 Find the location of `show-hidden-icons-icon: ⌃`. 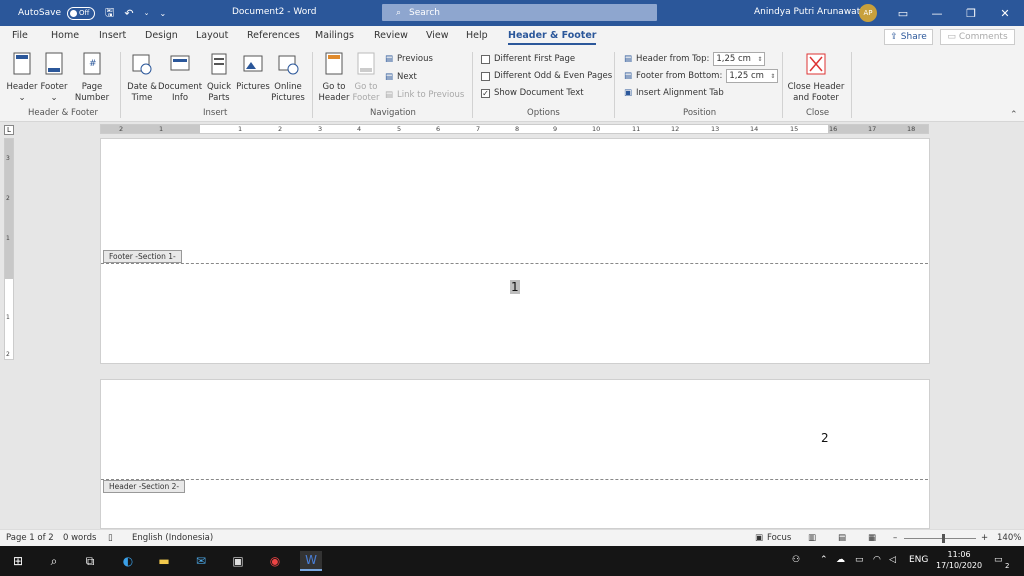

show-hidden-icons-icon: ⌃ is located at coordinates (824, 560).